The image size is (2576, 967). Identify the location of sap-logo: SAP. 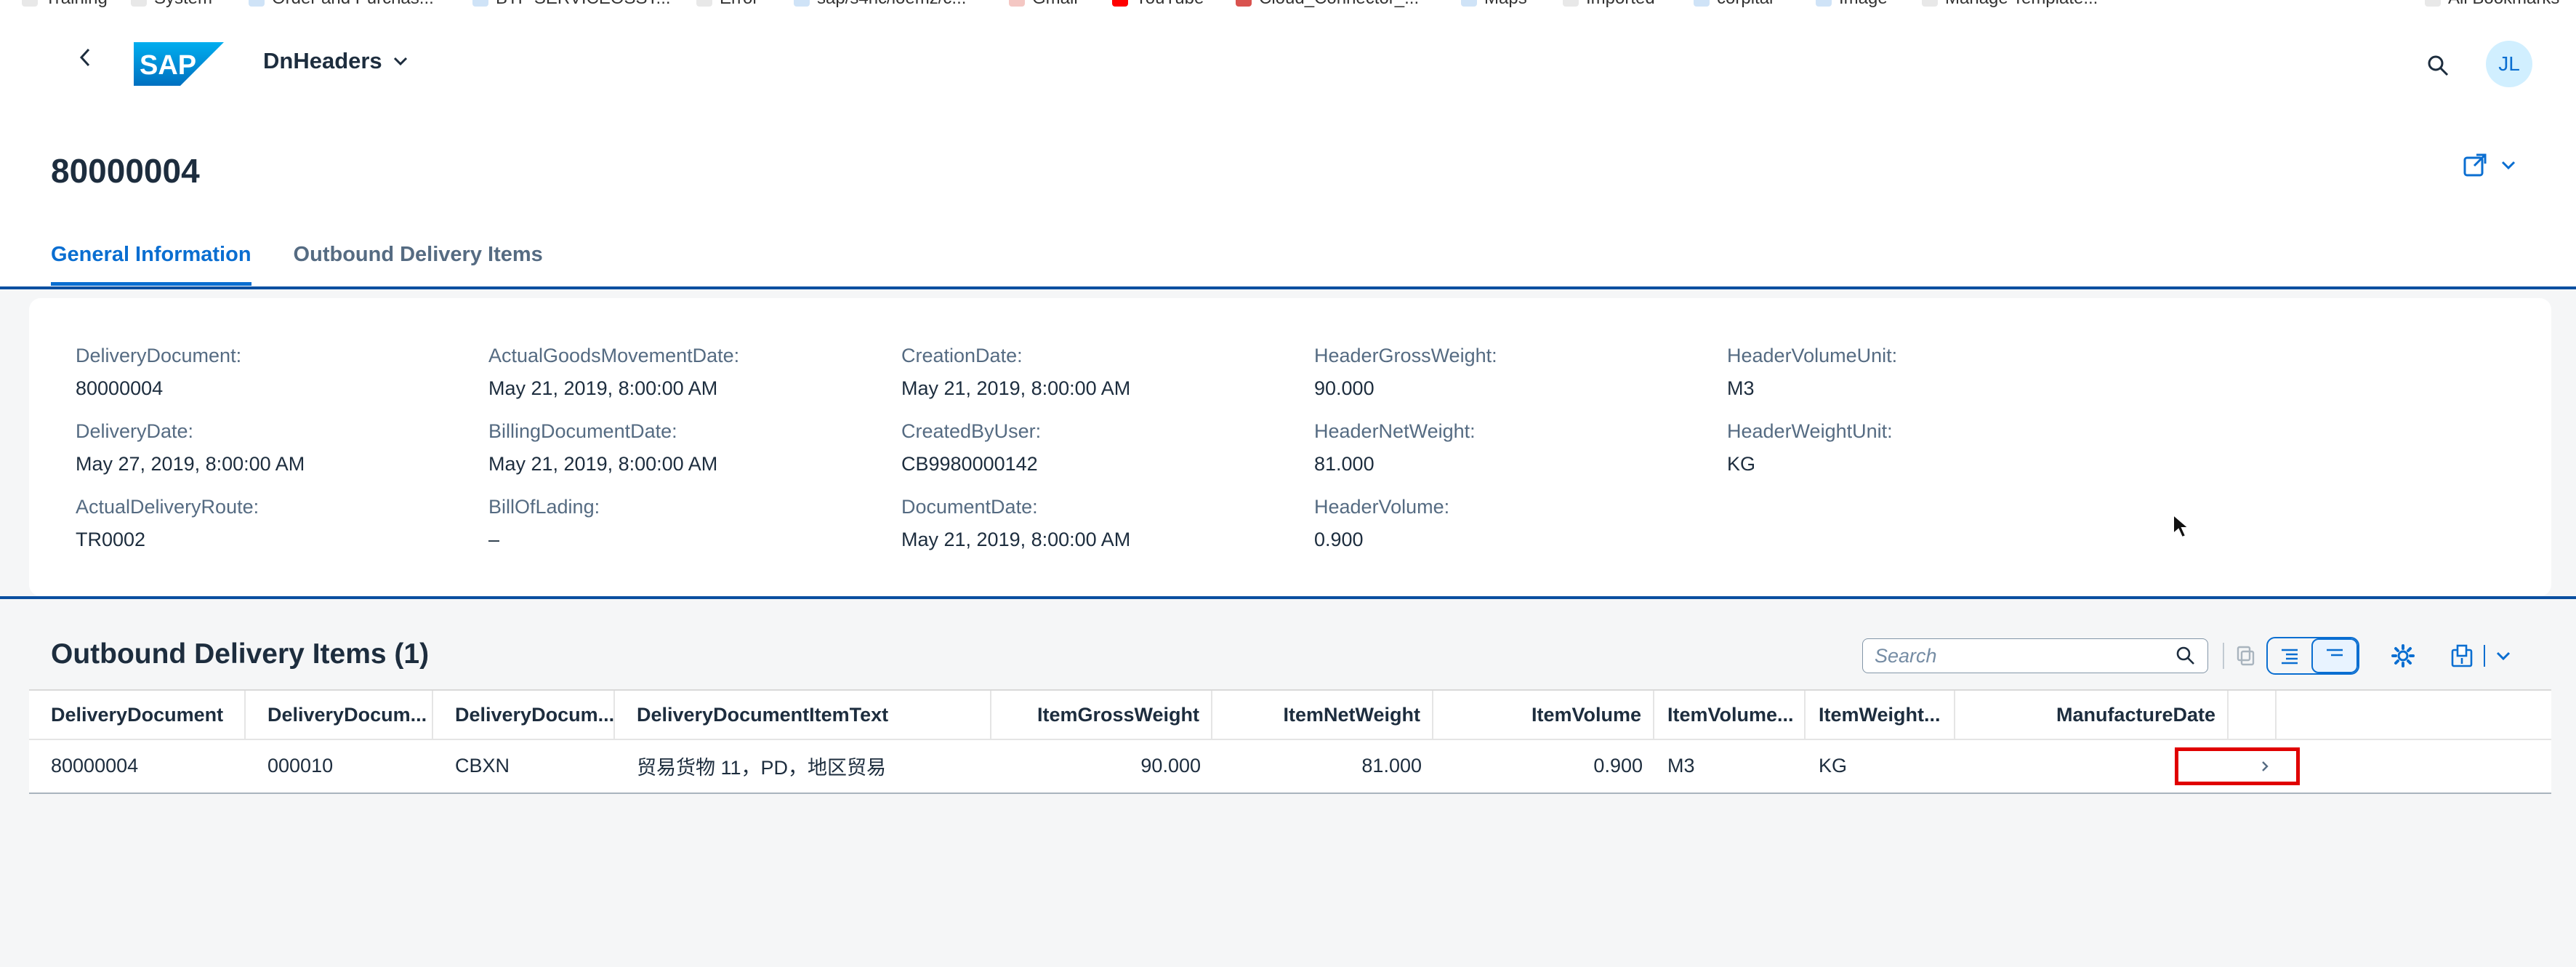
(179, 64).